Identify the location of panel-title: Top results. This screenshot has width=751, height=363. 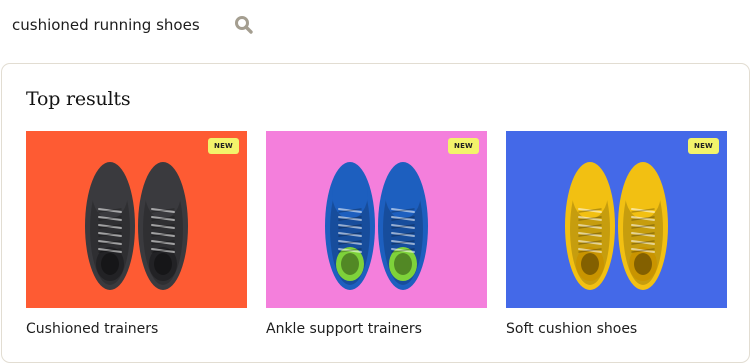
(78, 99).